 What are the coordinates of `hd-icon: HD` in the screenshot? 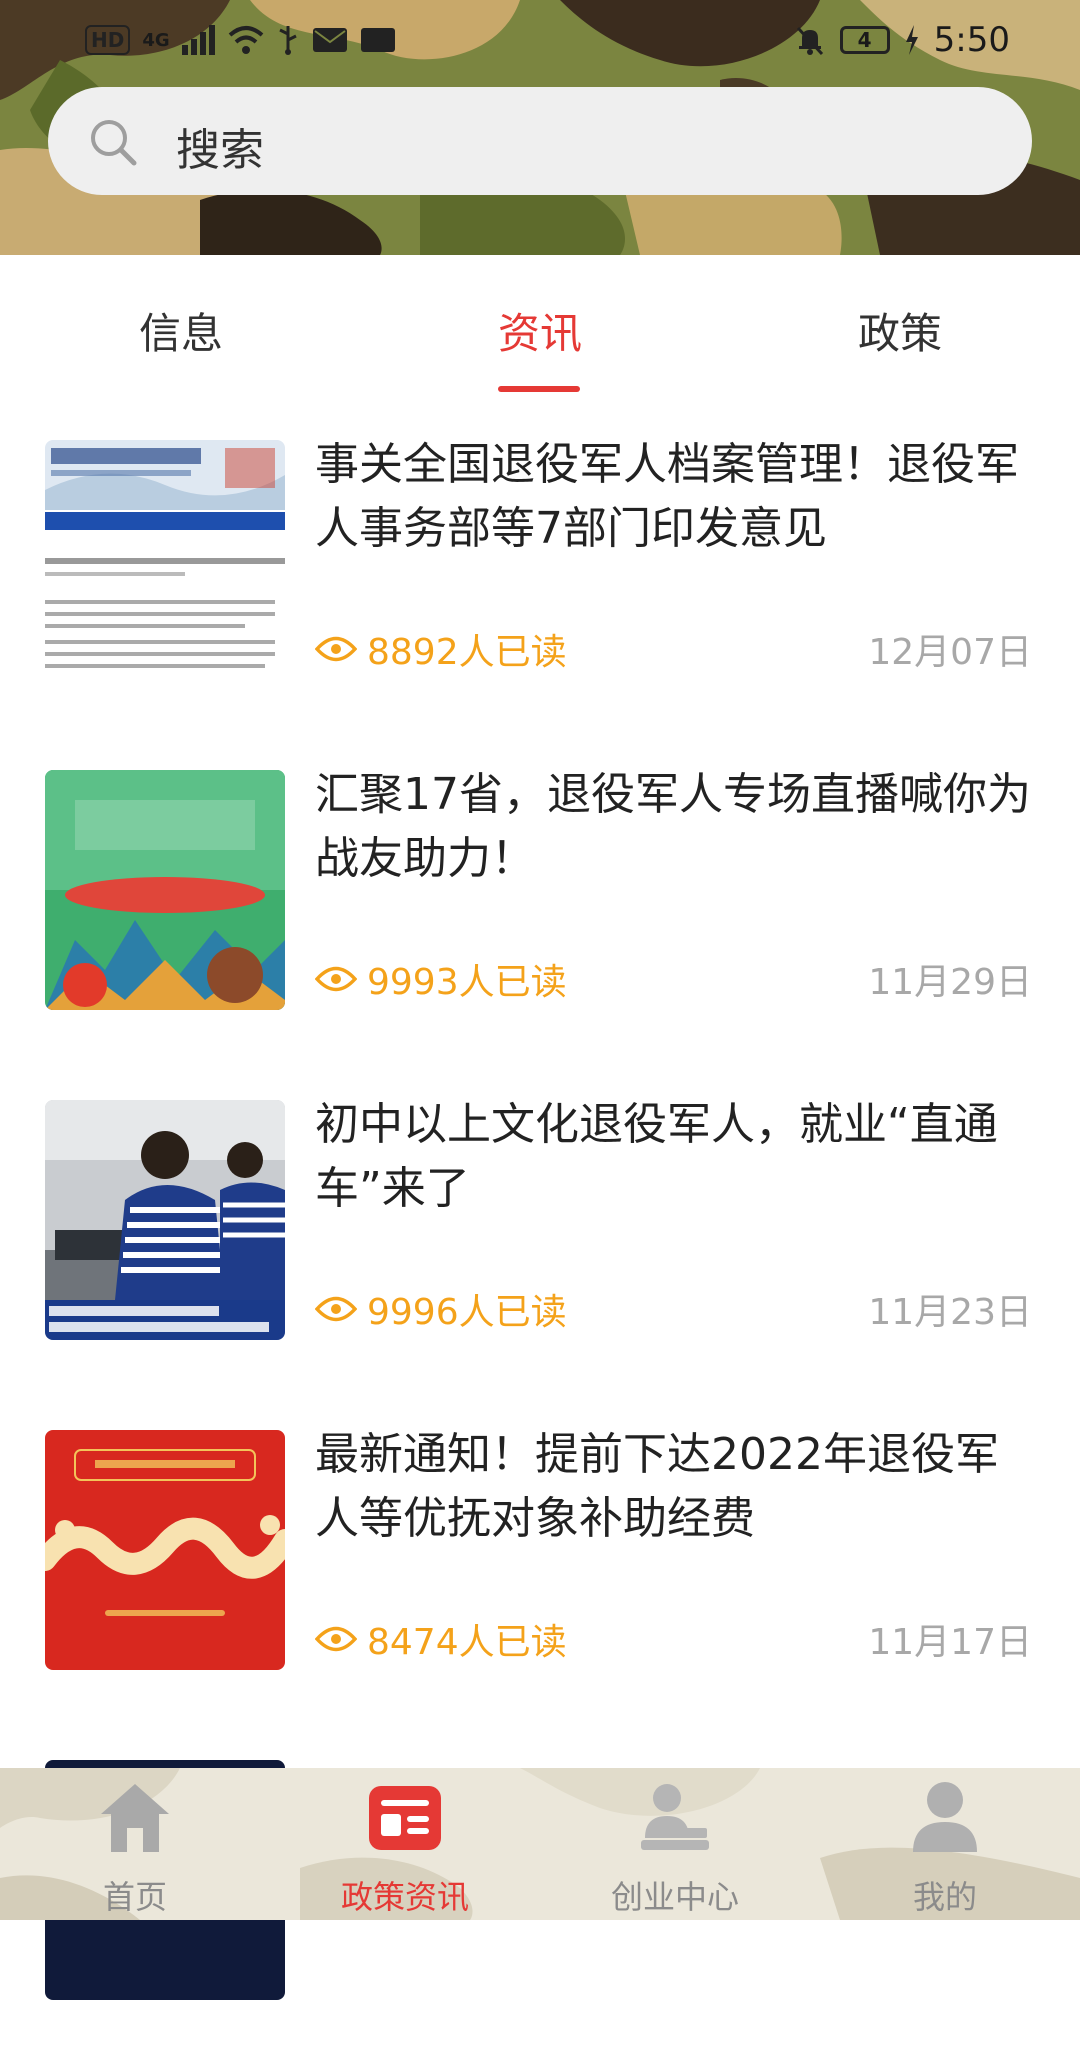 It's located at (108, 40).